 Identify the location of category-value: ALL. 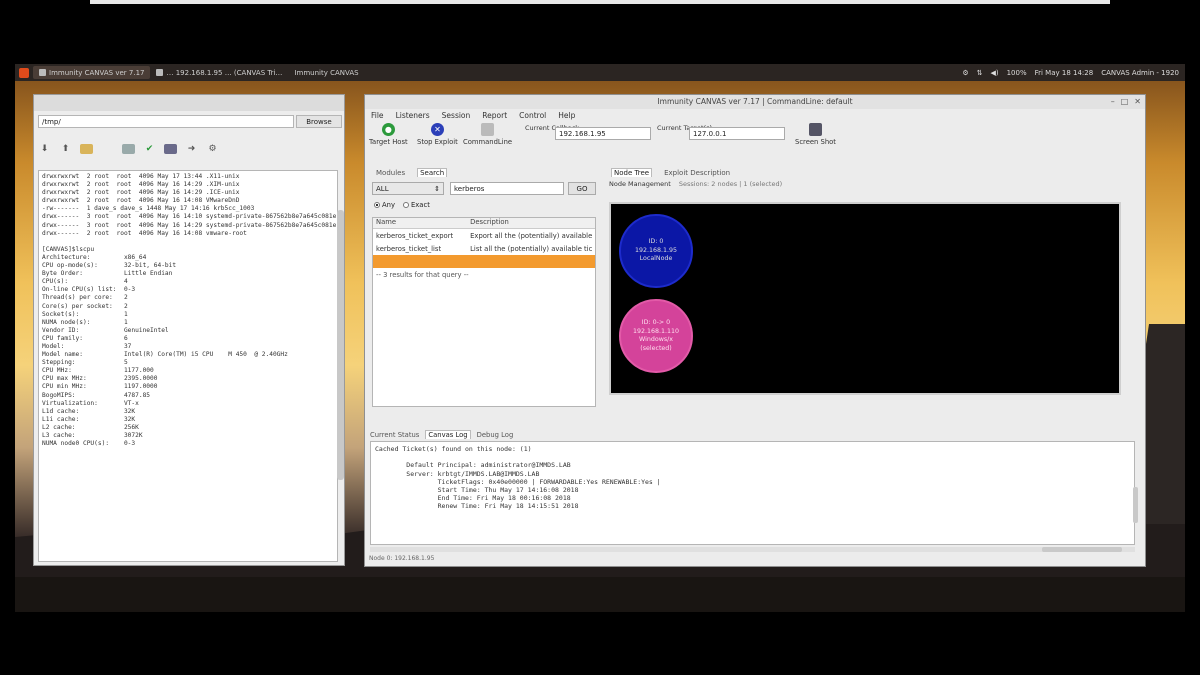
(382, 189).